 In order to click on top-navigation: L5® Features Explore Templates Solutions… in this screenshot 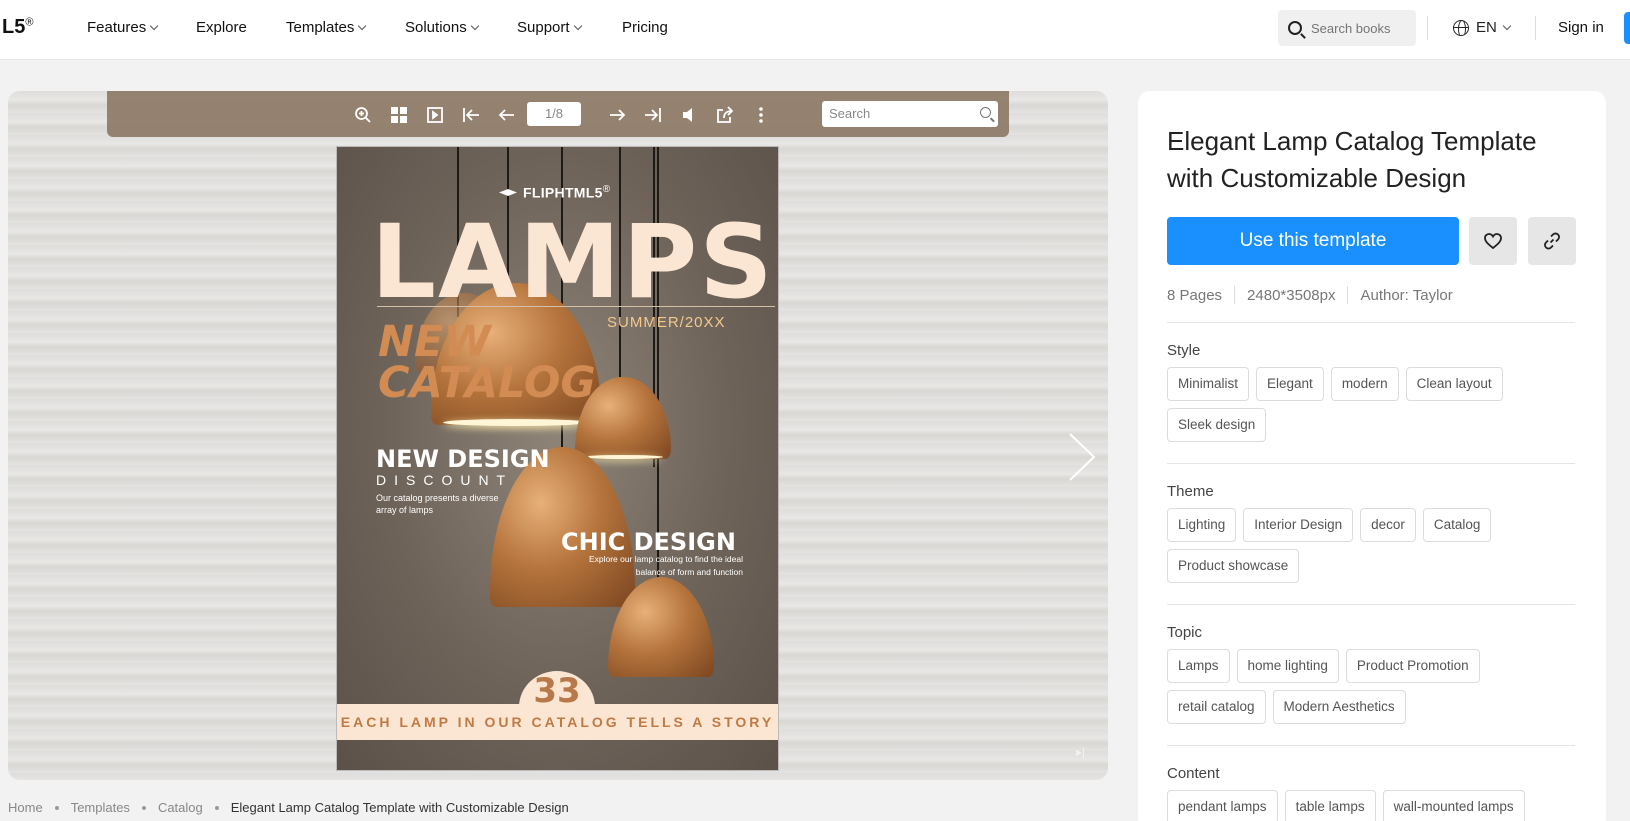, I will do `click(815, 30)`.